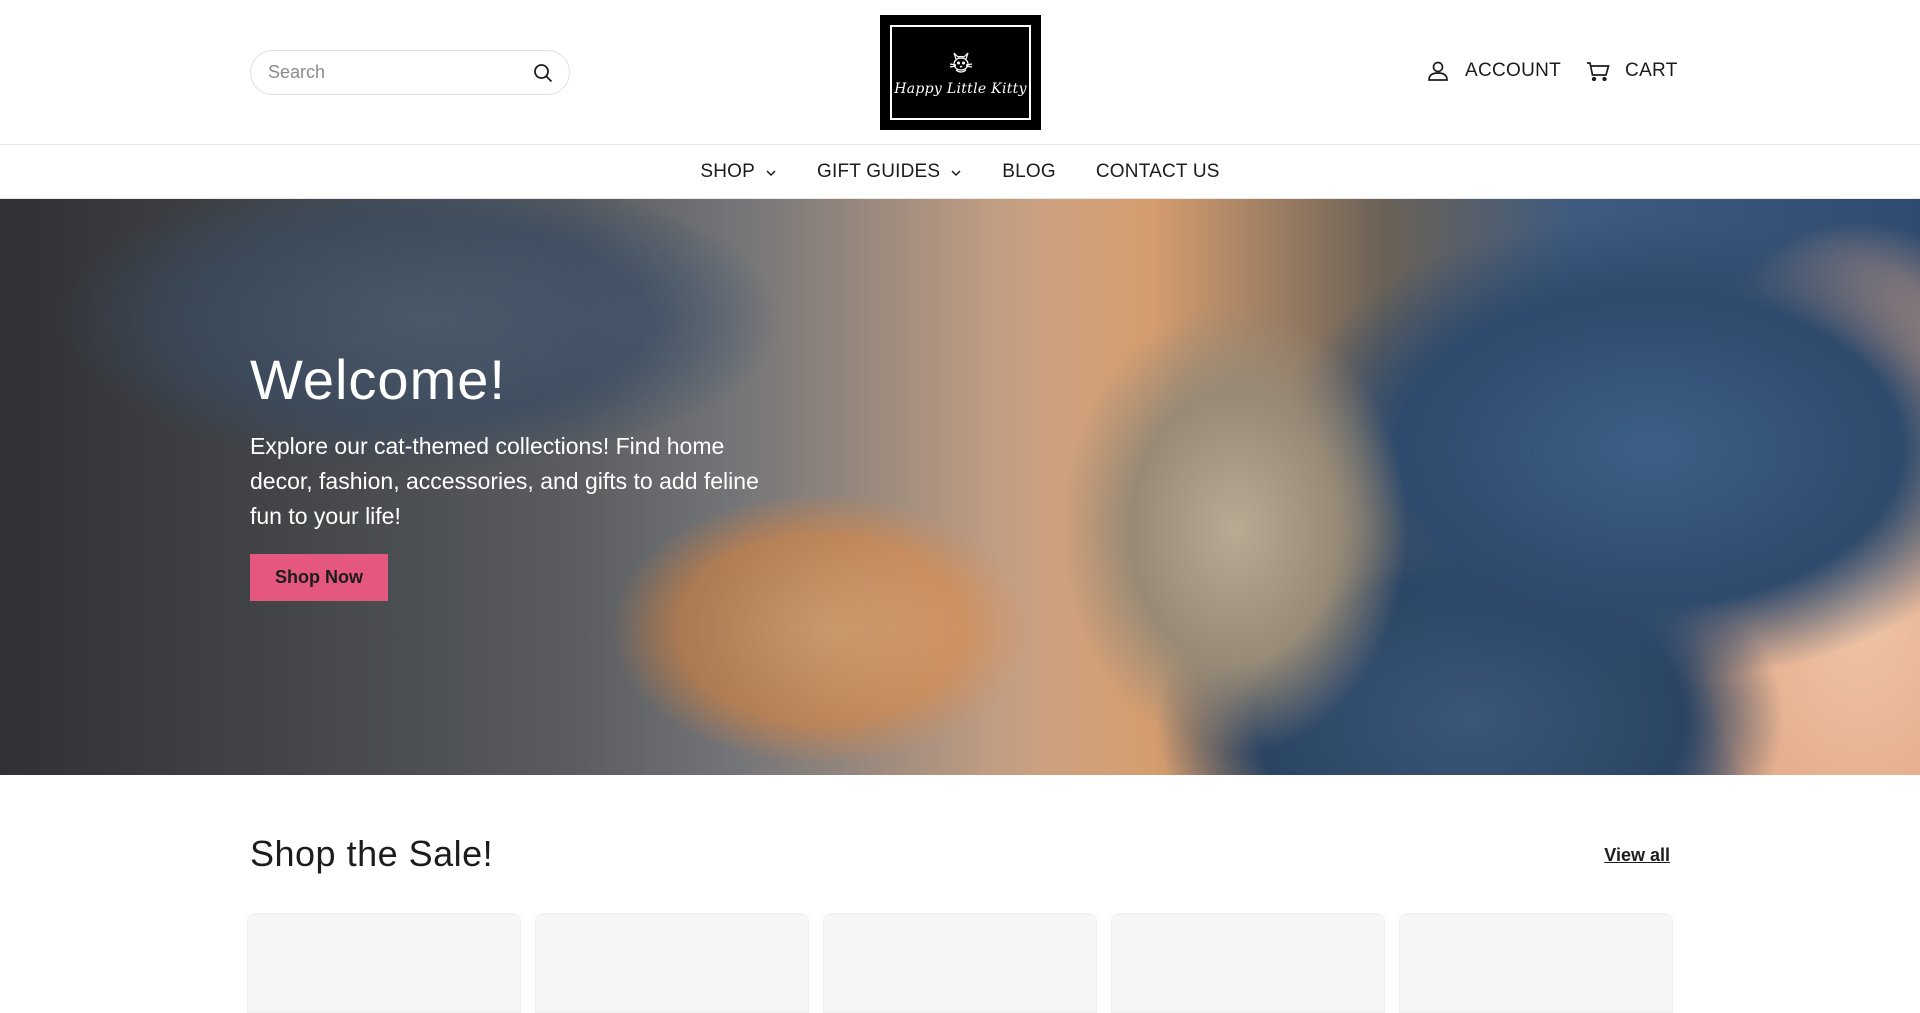  I want to click on store-logo: Happy Little Kitty, so click(960, 72).